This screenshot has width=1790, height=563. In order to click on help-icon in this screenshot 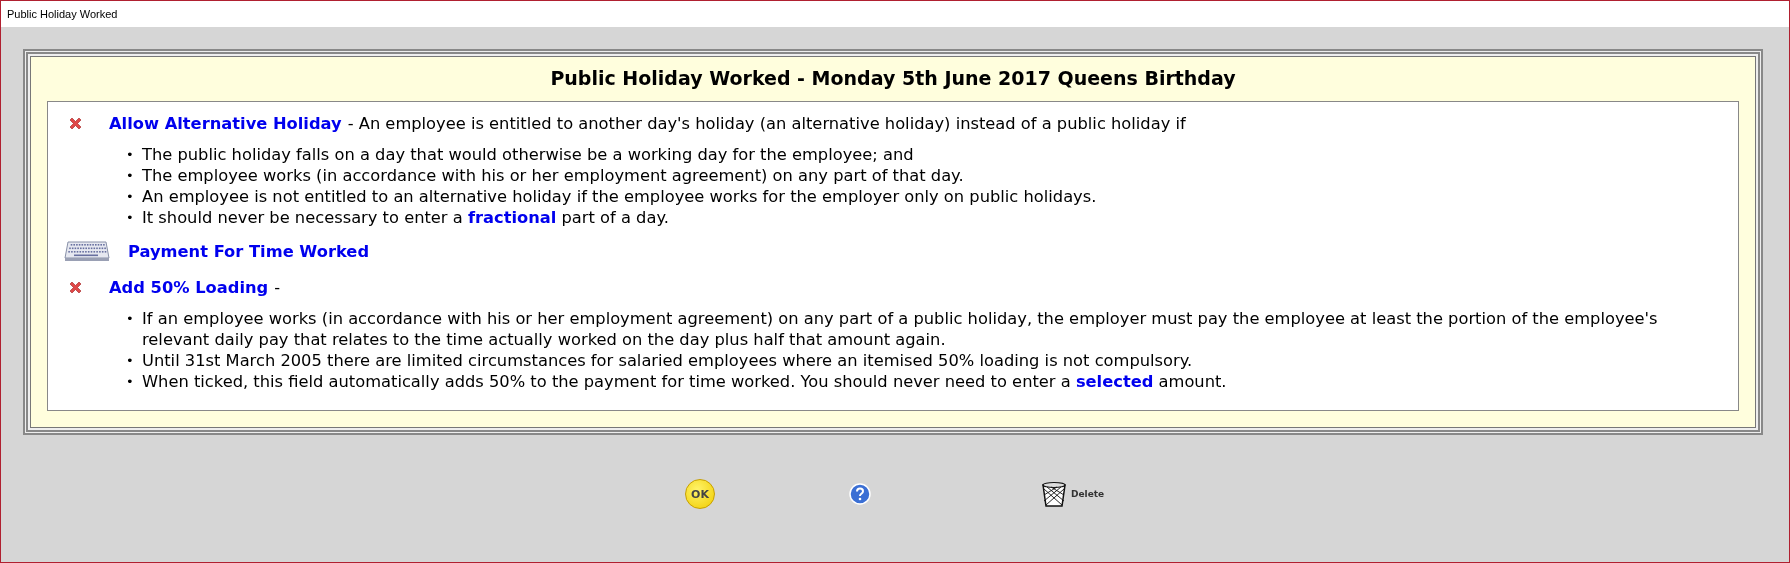, I will do `click(860, 494)`.